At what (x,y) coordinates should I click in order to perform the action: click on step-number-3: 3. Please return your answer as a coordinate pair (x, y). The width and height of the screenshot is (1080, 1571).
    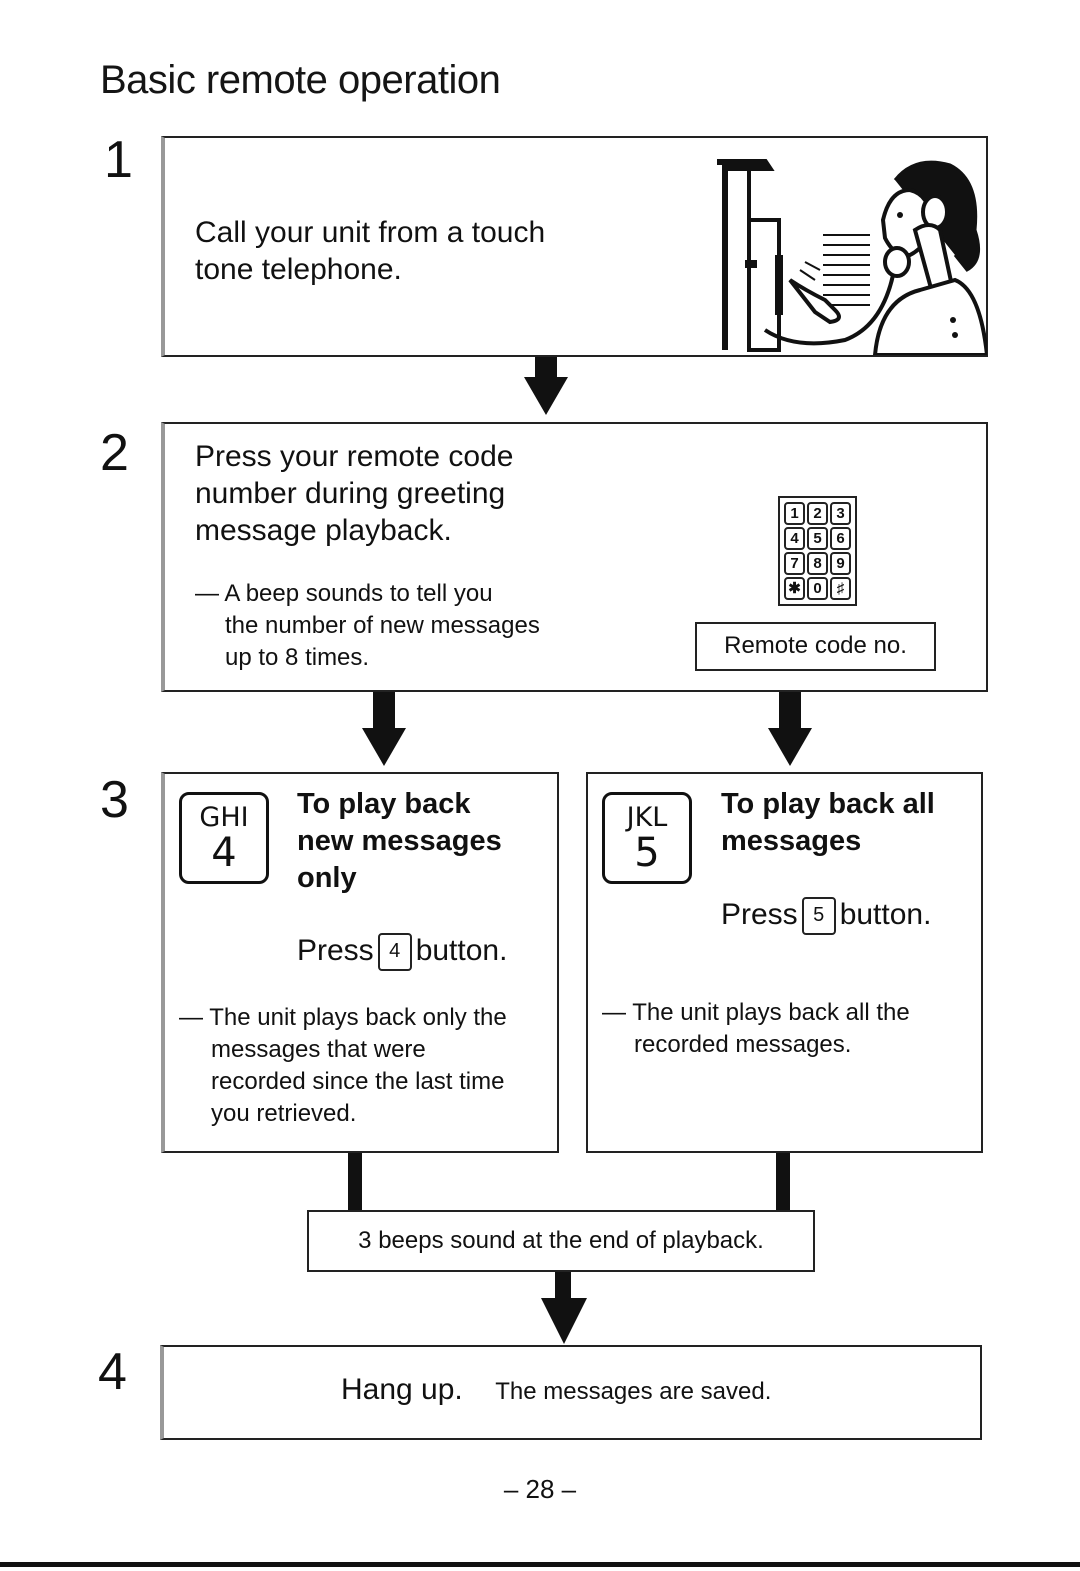
    Looking at the image, I should click on (114, 800).